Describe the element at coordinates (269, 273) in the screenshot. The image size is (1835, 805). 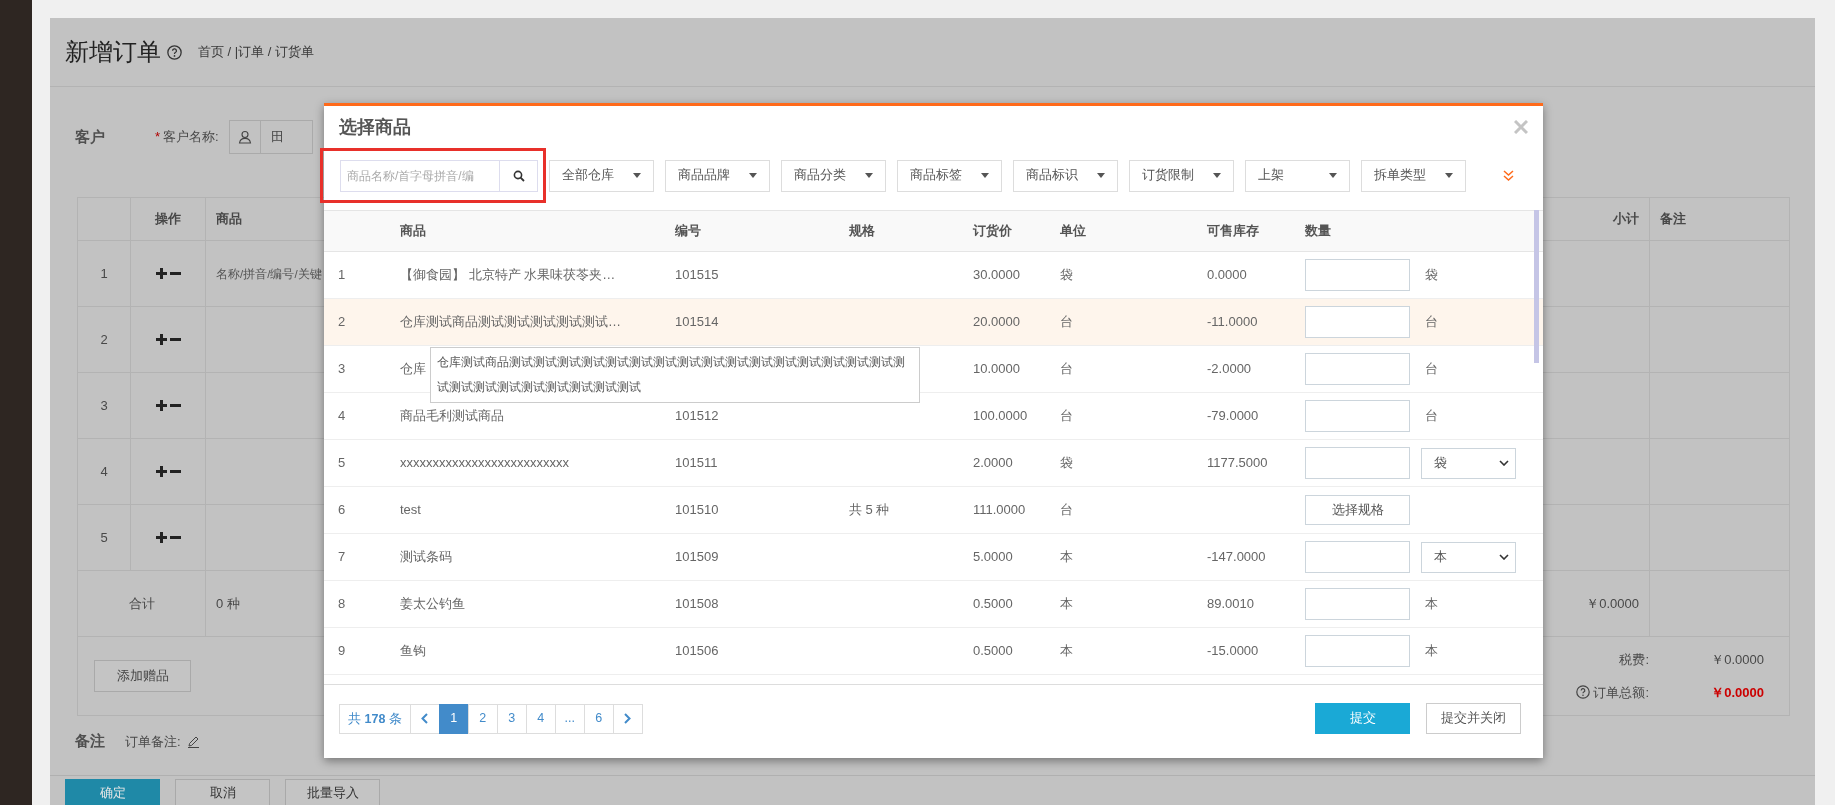
I see `product-search-hint: 名称/拼音/编号/关键` at that location.